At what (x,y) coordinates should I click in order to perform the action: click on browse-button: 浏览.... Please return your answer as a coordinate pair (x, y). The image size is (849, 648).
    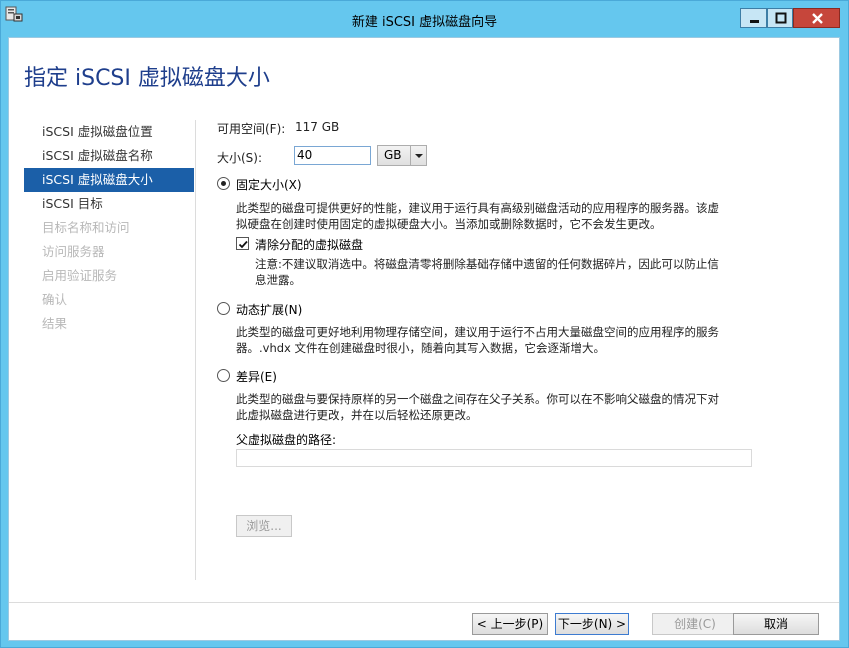
    Looking at the image, I should click on (264, 526).